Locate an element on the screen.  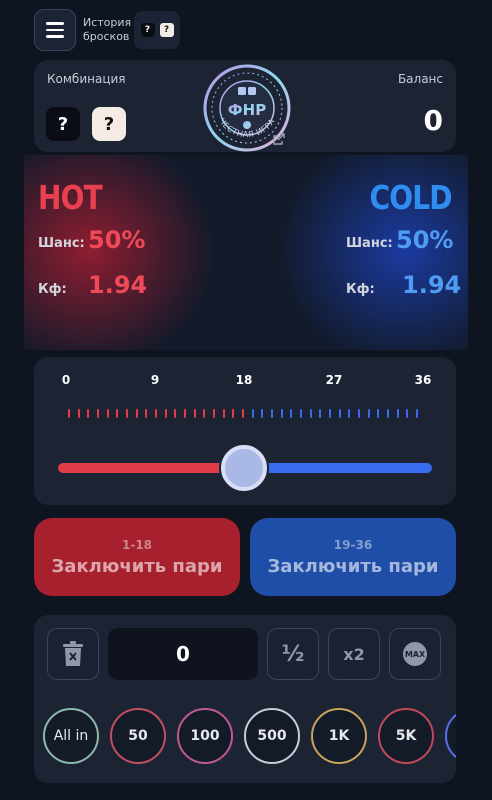
scale-label-36: 36 is located at coordinates (423, 380).